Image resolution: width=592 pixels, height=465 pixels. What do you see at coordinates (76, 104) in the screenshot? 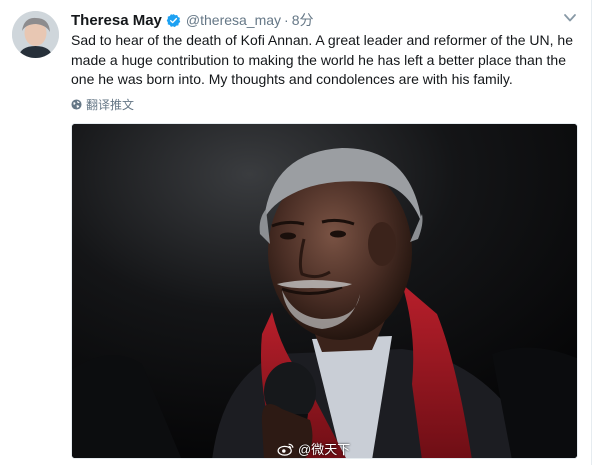
I see `globe-icon` at bounding box center [76, 104].